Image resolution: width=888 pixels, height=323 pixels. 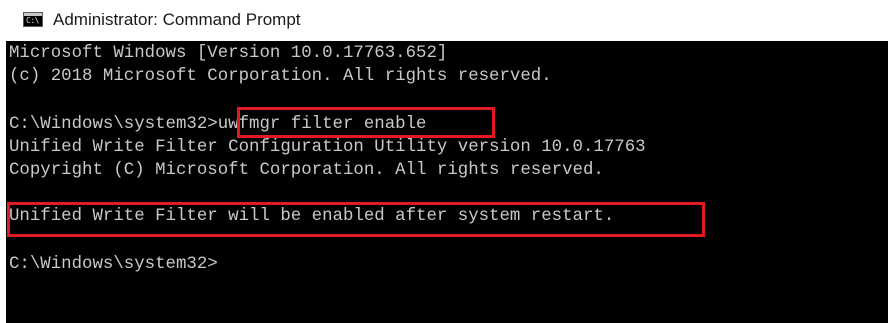 What do you see at coordinates (356, 219) in the screenshot?
I see `restart-message-highlight-box` at bounding box center [356, 219].